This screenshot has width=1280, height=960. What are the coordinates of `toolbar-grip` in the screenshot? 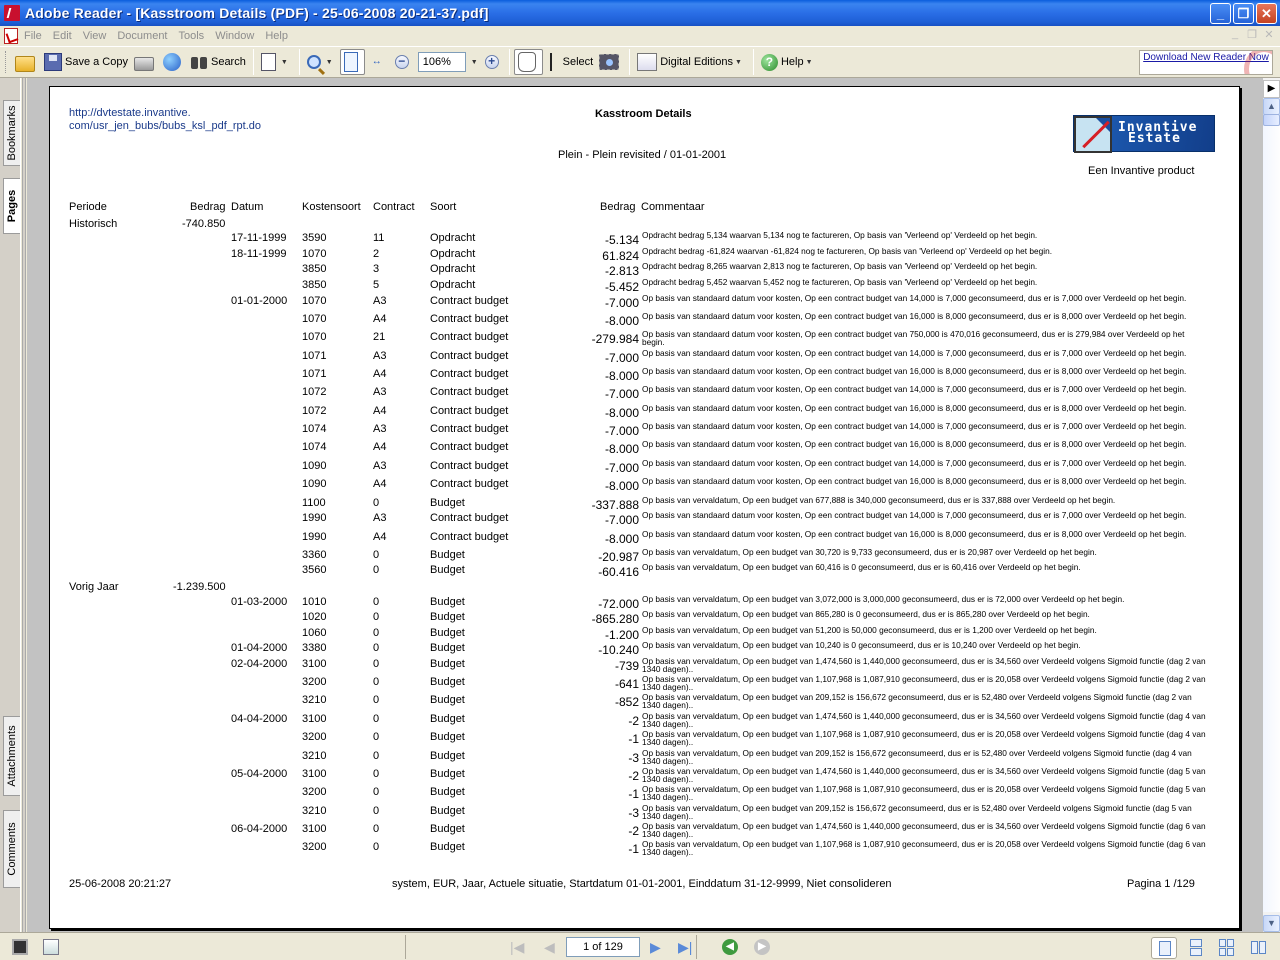 It's located at (6, 62).